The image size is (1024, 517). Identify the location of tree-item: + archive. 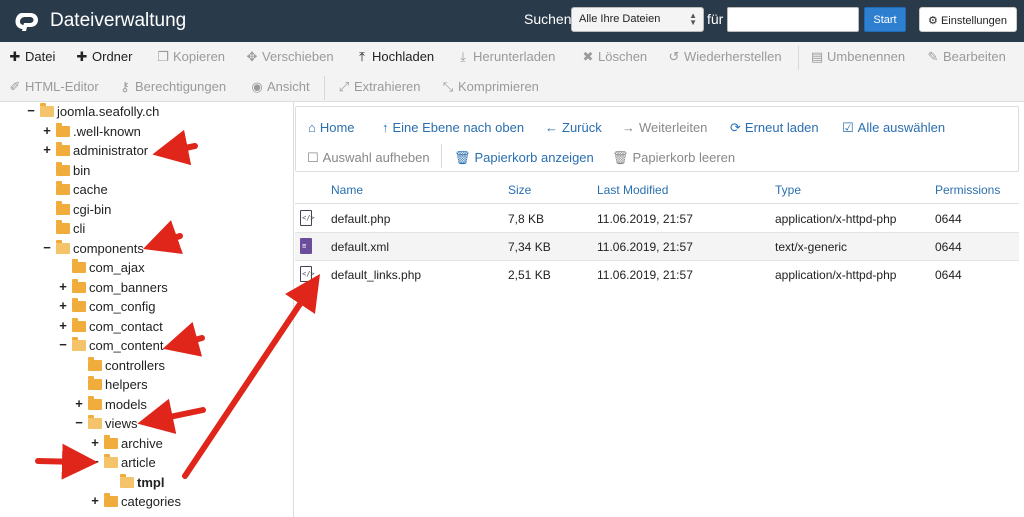
(145, 444).